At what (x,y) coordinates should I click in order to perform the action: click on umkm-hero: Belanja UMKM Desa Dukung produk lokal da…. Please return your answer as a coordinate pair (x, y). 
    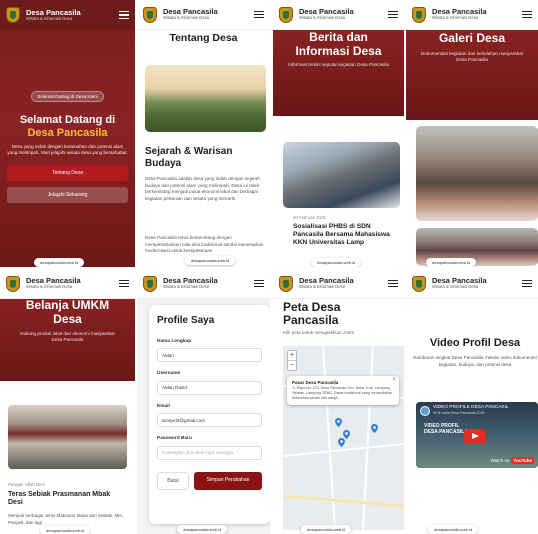
    Looking at the image, I should click on (67, 339).